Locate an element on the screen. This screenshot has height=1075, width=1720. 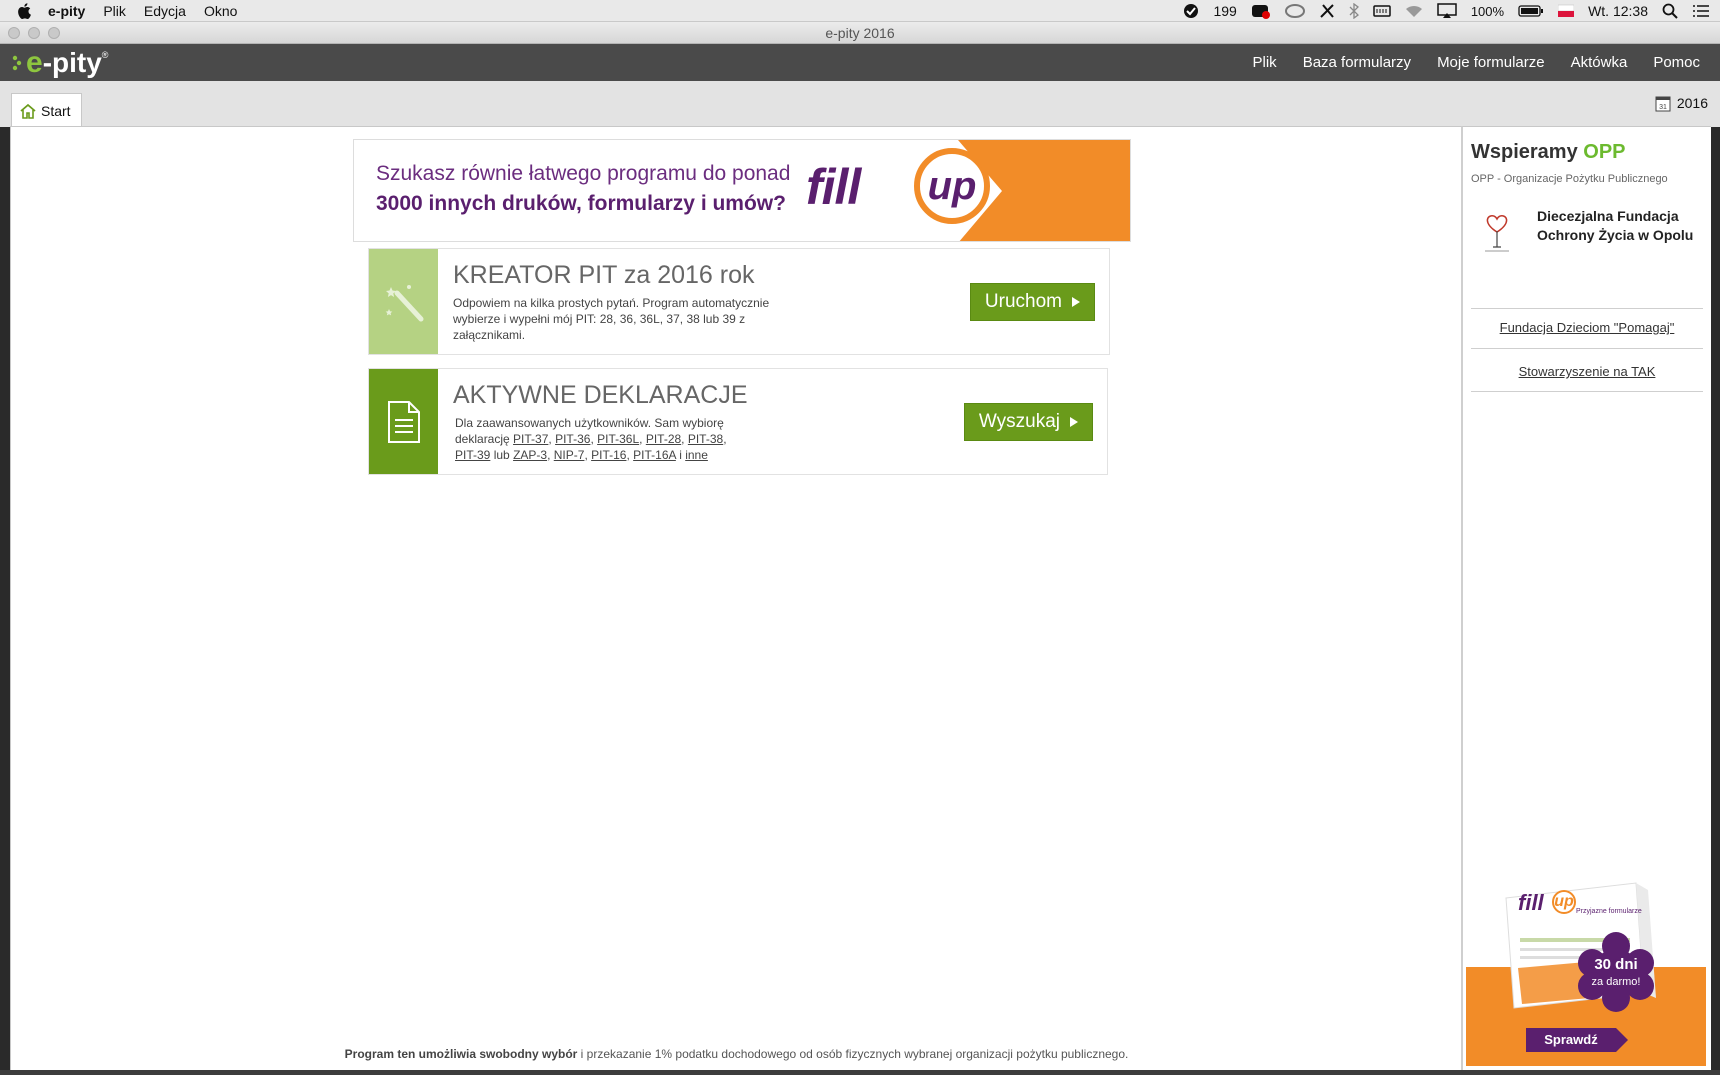
tab-start: Start is located at coordinates (46, 110).